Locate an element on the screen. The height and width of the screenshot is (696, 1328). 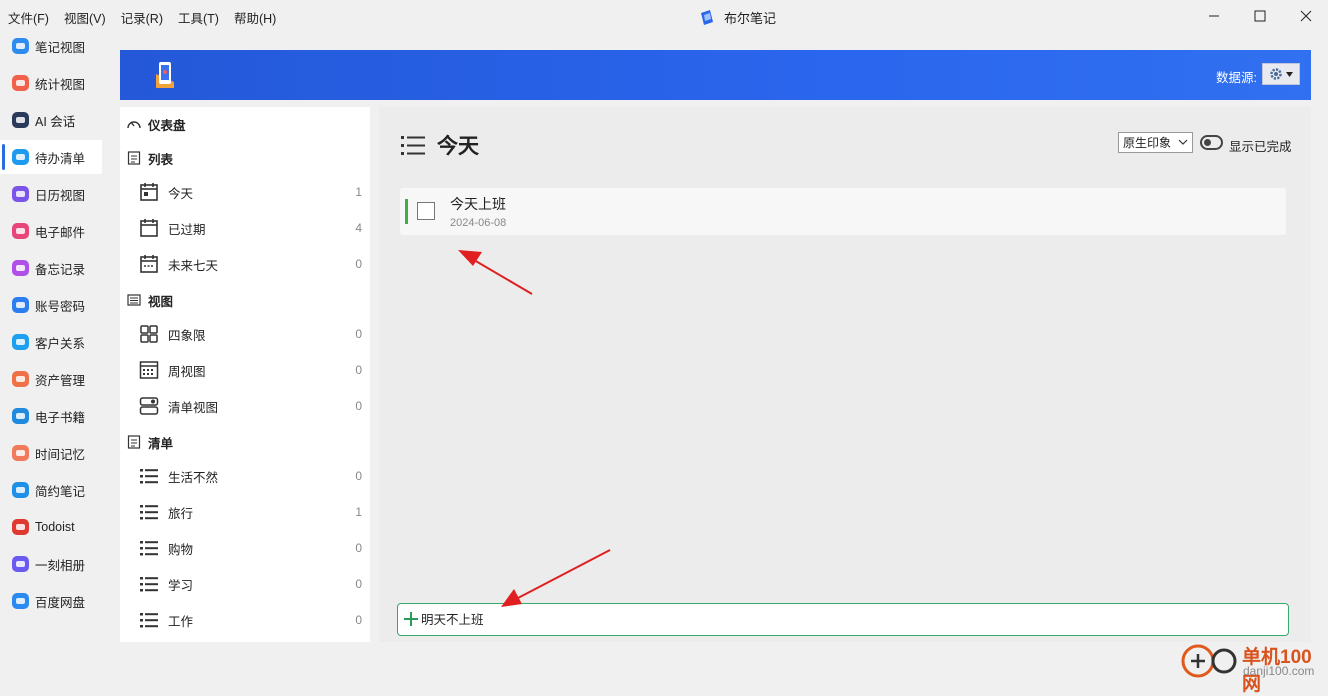
toggle-knob is located at coordinates (1207, 142).